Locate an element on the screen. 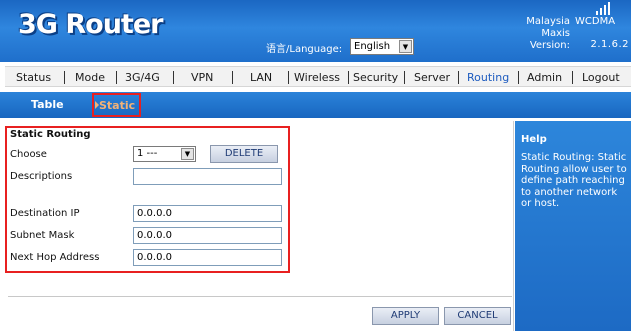  language-value: English is located at coordinates (372, 46).